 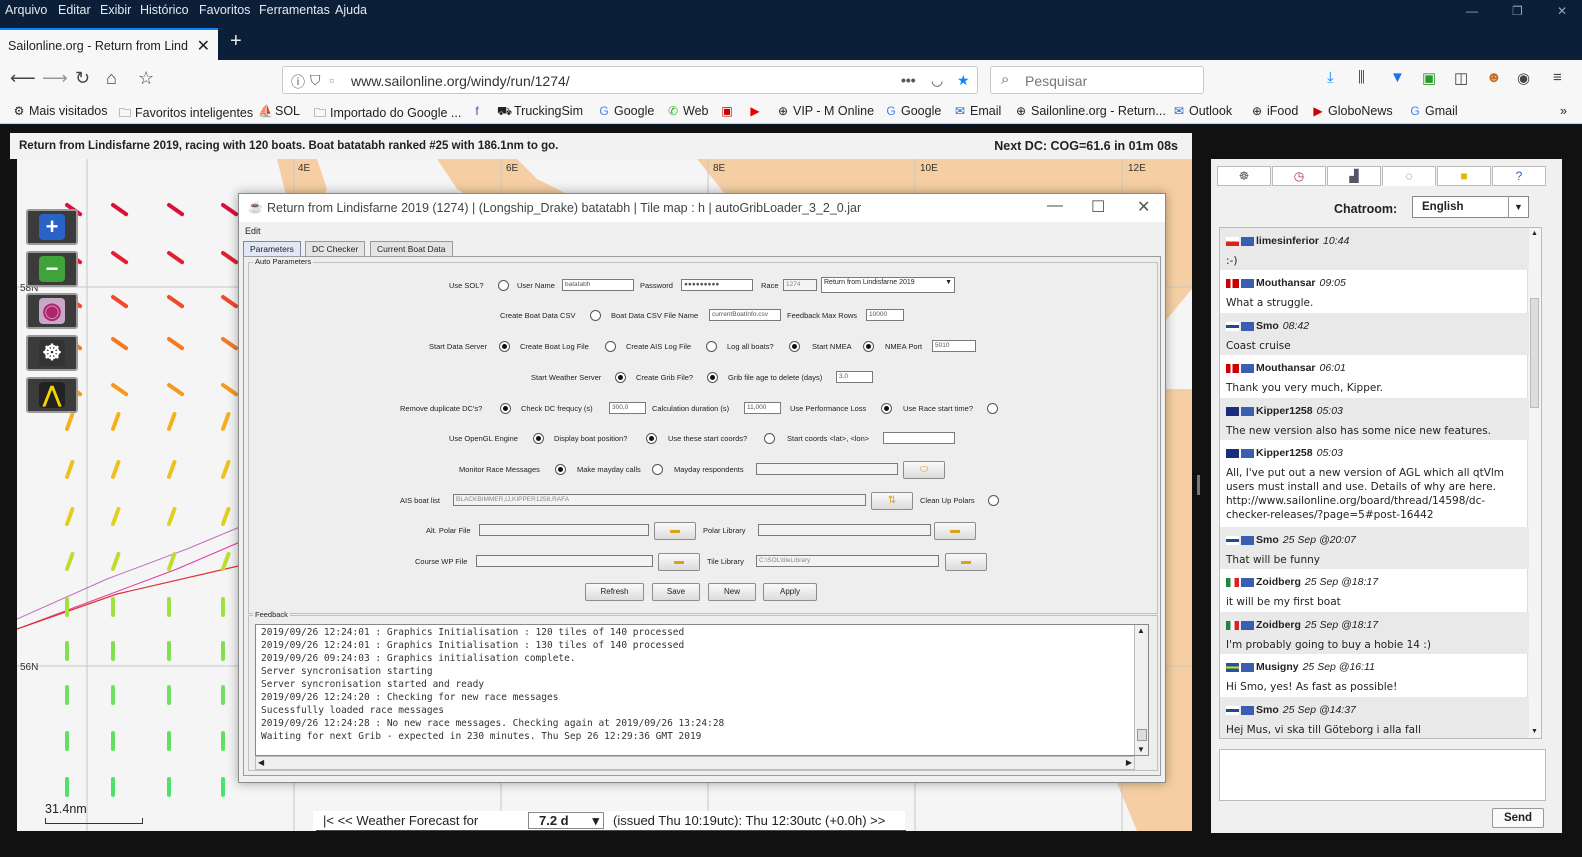 What do you see at coordinates (1562, 11) in the screenshot?
I see `close-window-icon: ✕` at bounding box center [1562, 11].